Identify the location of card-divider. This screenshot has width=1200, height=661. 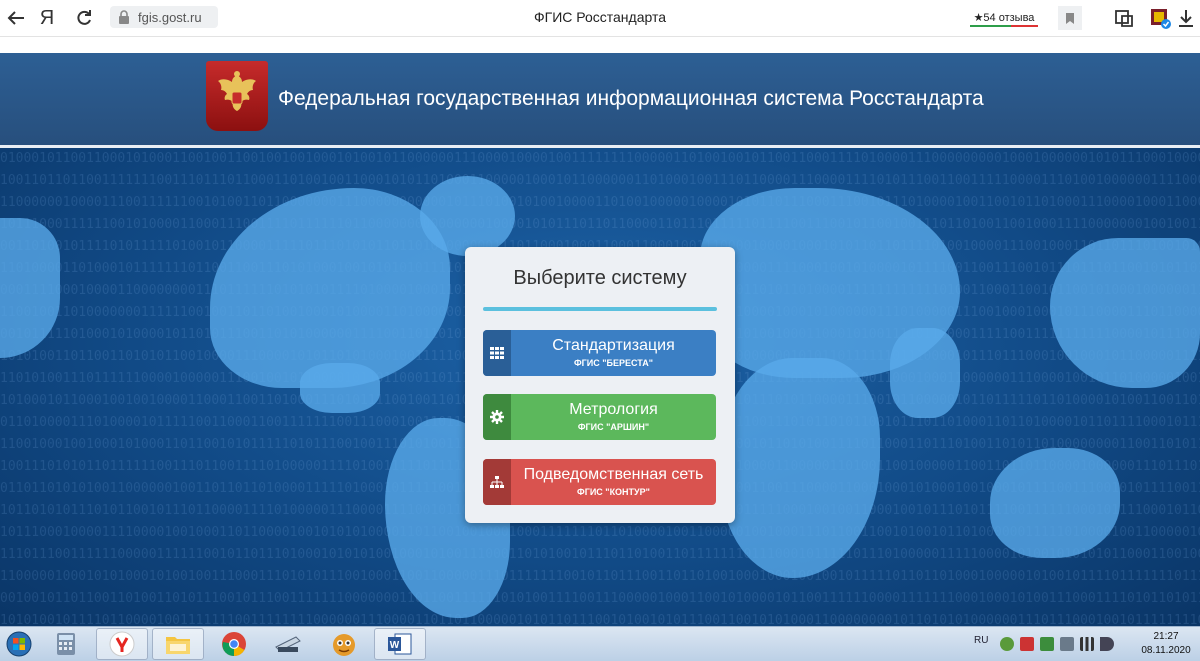
(600, 309).